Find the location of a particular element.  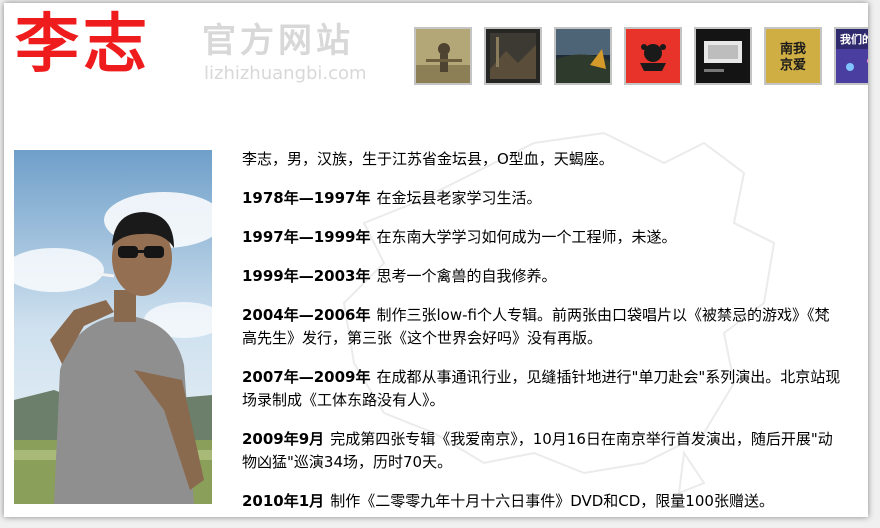

bio-entry-years: 2004年—2006年 is located at coordinates (306, 315).